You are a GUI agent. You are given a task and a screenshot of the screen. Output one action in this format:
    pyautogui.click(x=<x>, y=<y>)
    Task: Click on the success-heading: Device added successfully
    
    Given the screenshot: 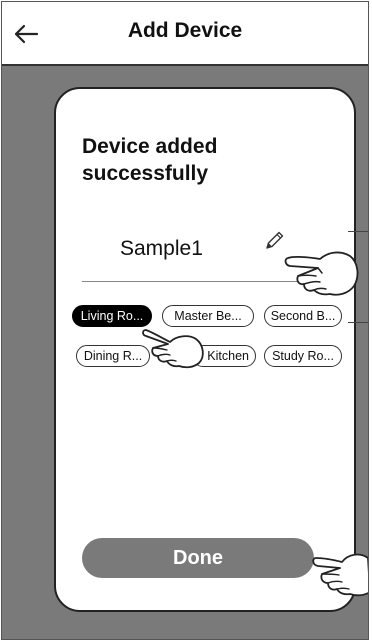 What is the action you would take?
    pyautogui.click(x=150, y=160)
    